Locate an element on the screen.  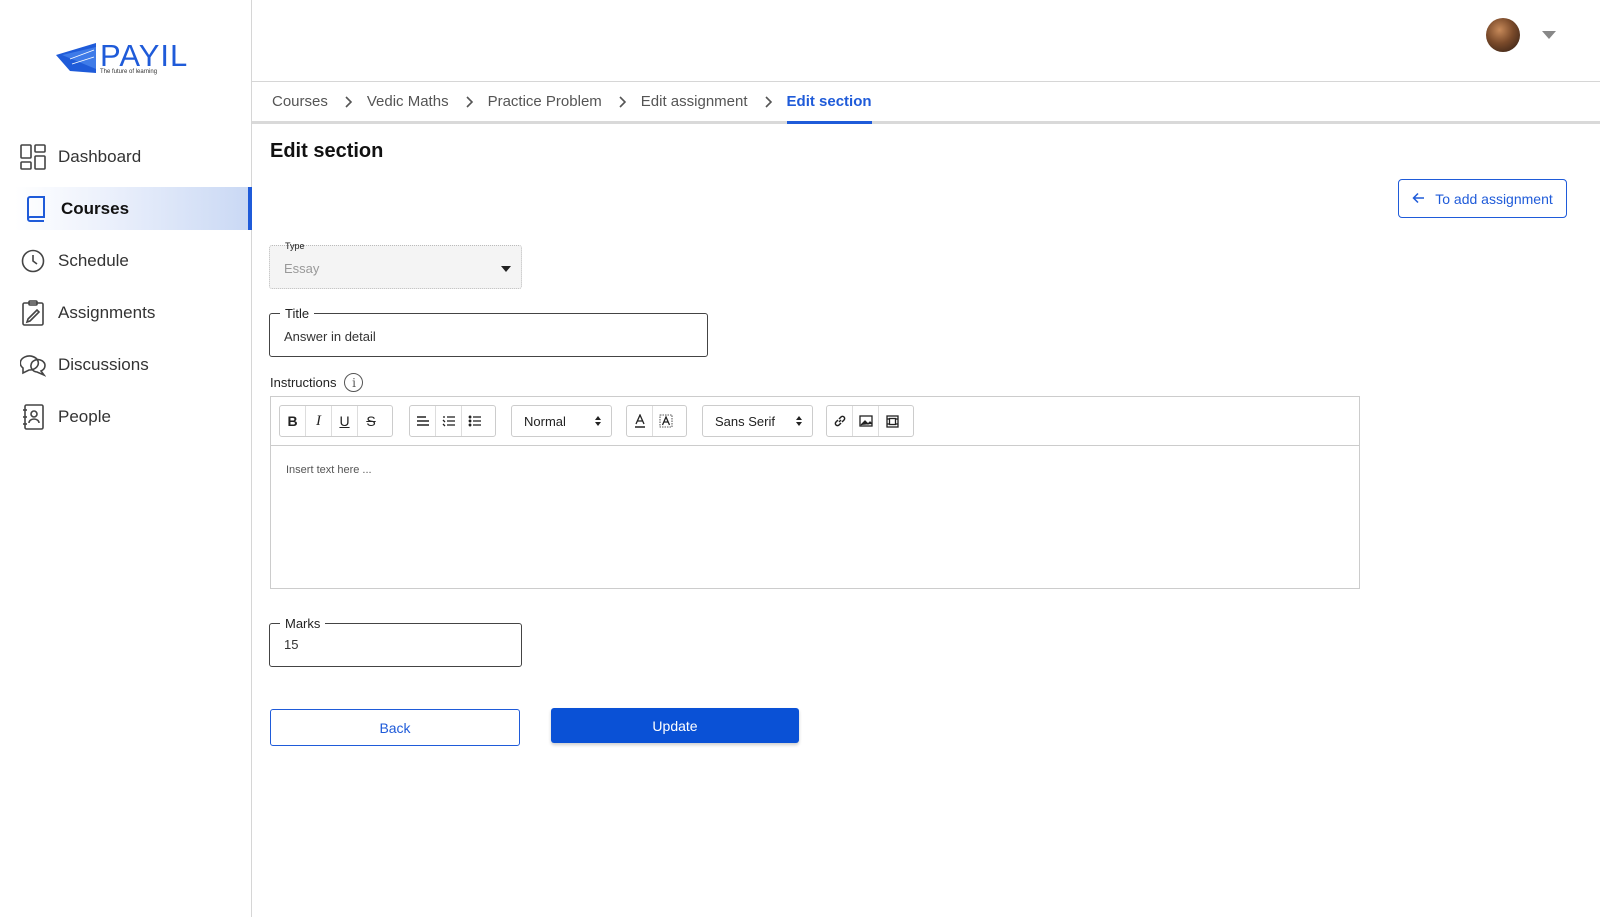
title-field: Title Answer in detail is located at coordinates (488, 331).